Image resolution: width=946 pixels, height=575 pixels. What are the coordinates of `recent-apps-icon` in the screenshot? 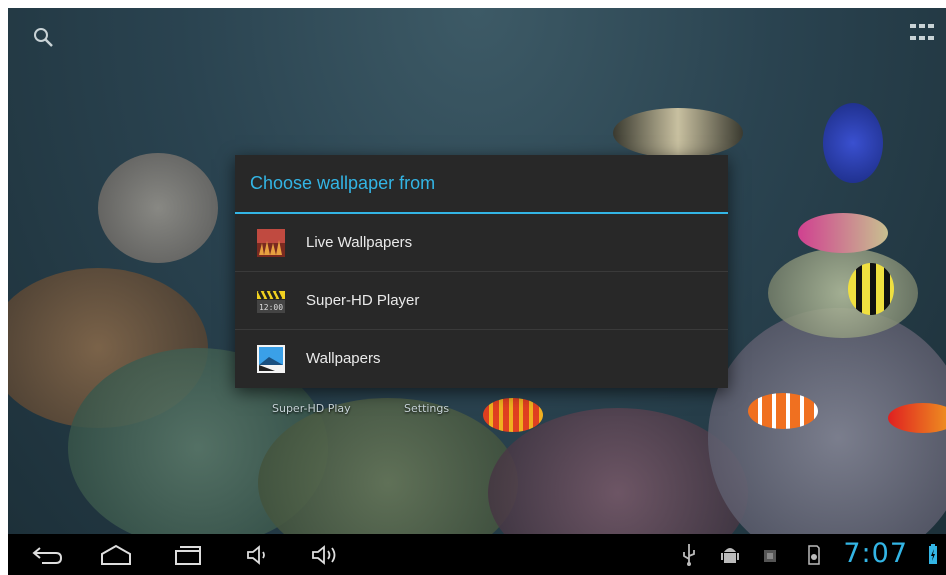 It's located at (188, 555).